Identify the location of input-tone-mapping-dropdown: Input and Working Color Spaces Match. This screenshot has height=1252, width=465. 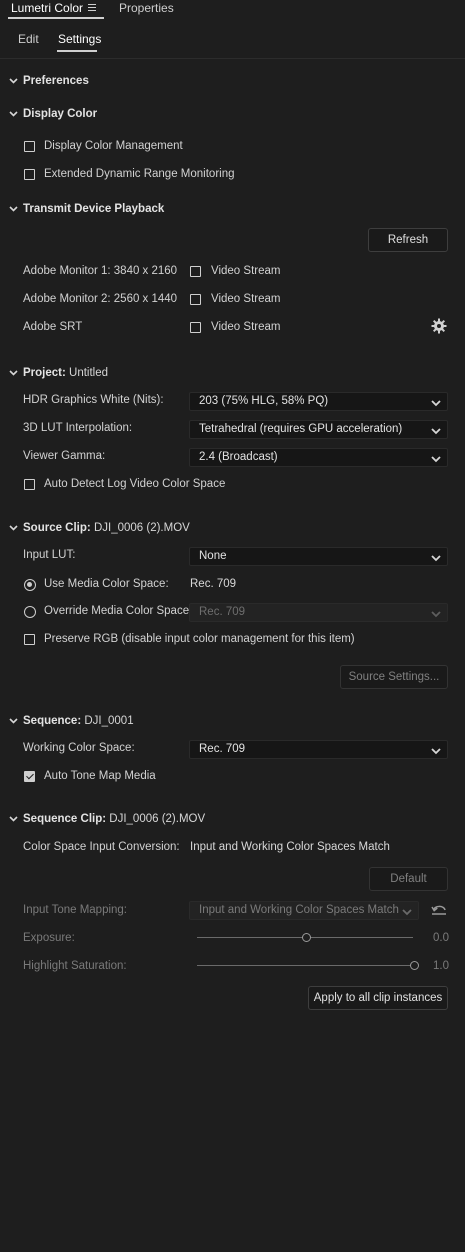
(304, 910).